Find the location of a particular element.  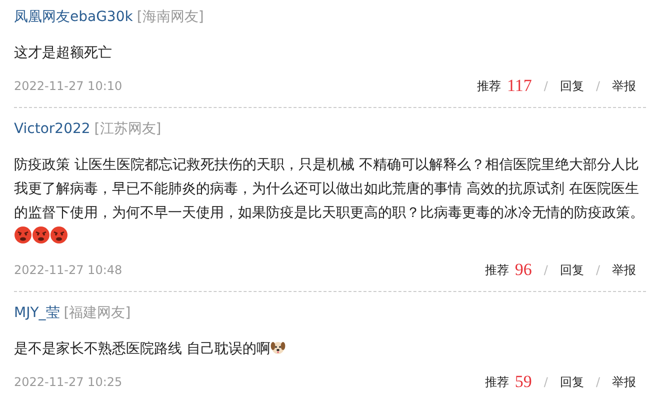

comment-text: 是不是家长不熟悉医院路线 自己耽误的啊 is located at coordinates (329, 349).